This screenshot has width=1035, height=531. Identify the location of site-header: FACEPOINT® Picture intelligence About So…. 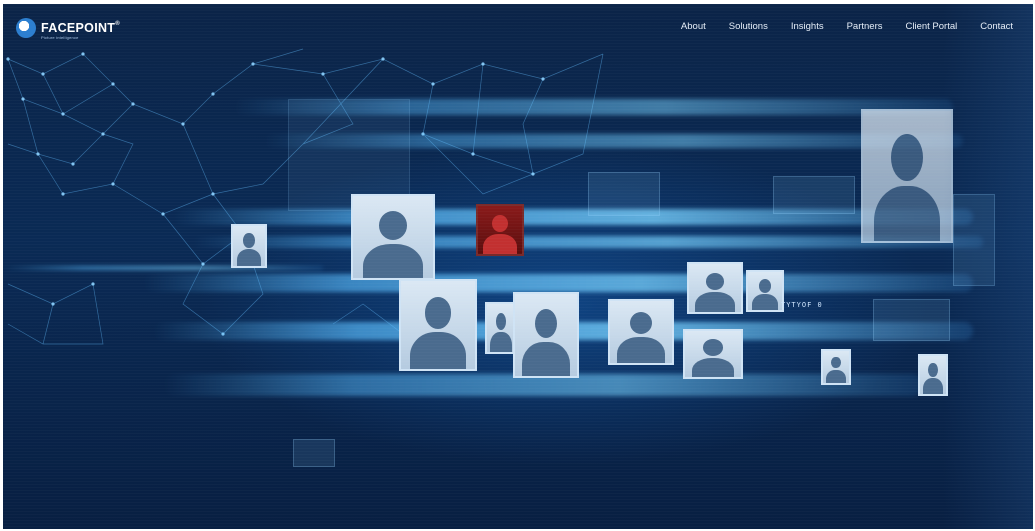
(518, 27).